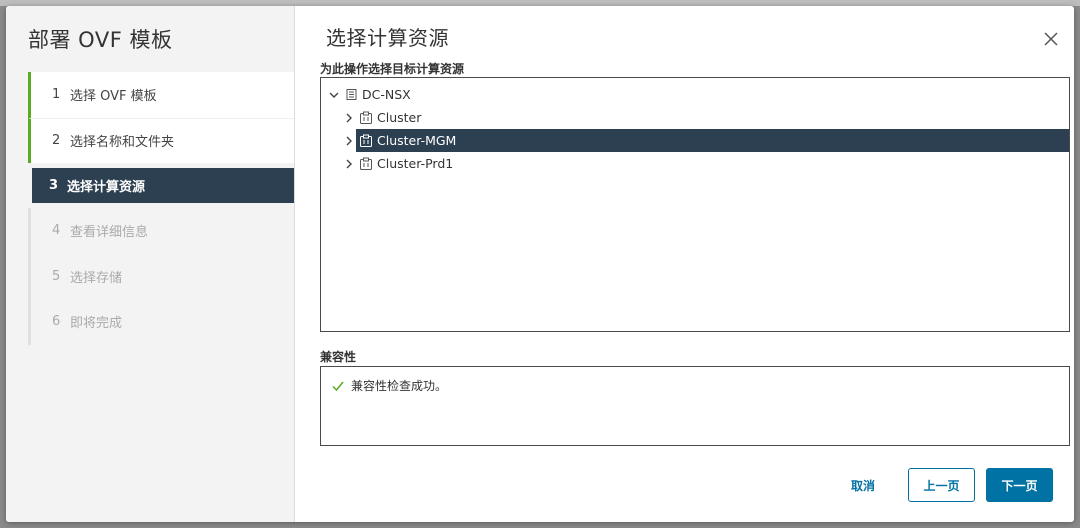  What do you see at coordinates (56, 276) in the screenshot?
I see `step-number: 5` at bounding box center [56, 276].